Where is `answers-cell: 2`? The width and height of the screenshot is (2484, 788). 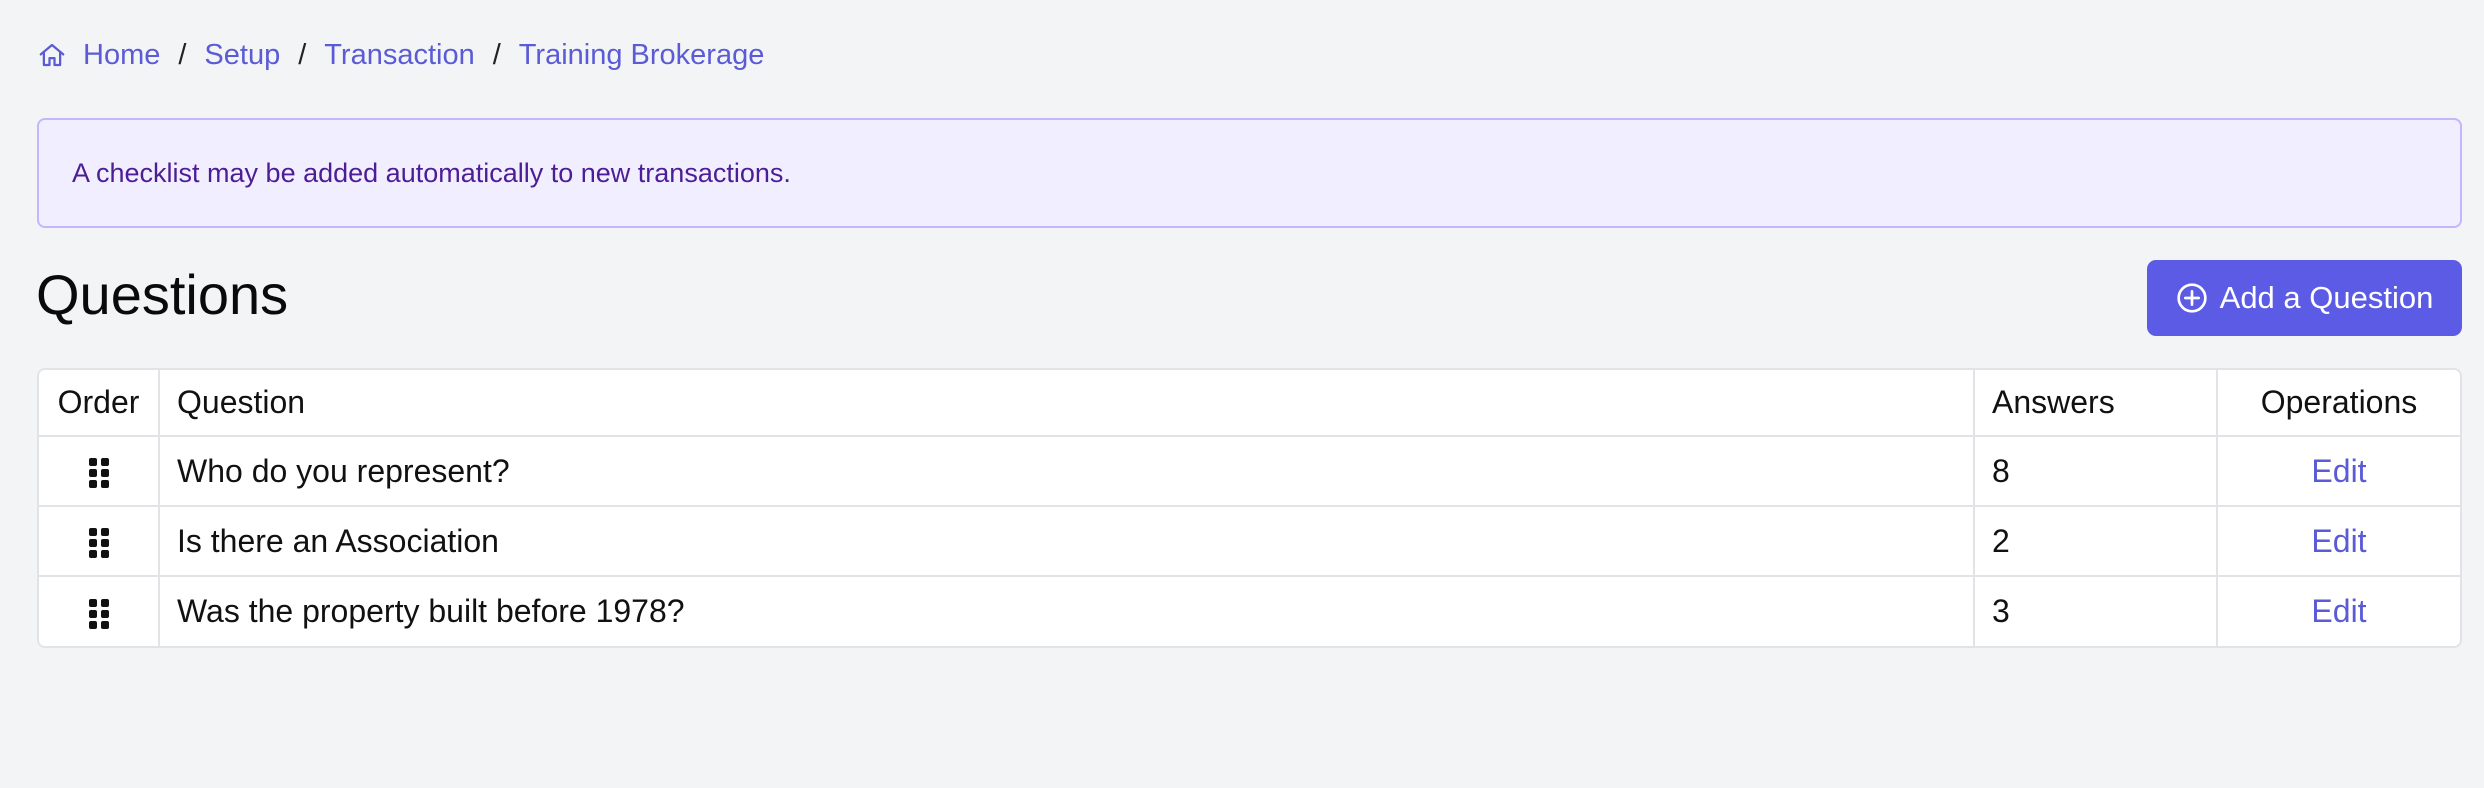
answers-cell: 2 is located at coordinates (2096, 541).